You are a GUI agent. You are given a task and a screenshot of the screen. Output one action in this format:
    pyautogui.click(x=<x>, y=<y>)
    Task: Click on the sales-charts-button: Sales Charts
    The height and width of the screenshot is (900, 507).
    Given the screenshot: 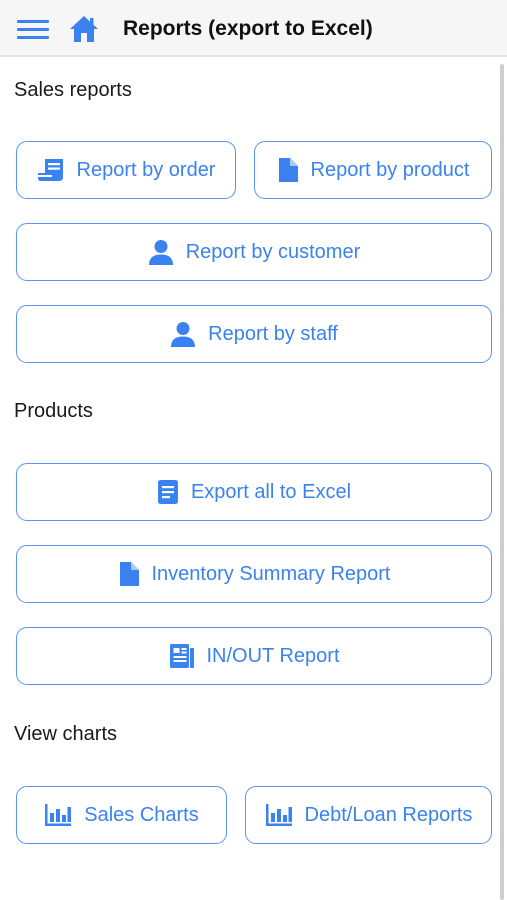 What is the action you would take?
    pyautogui.click(x=121, y=815)
    